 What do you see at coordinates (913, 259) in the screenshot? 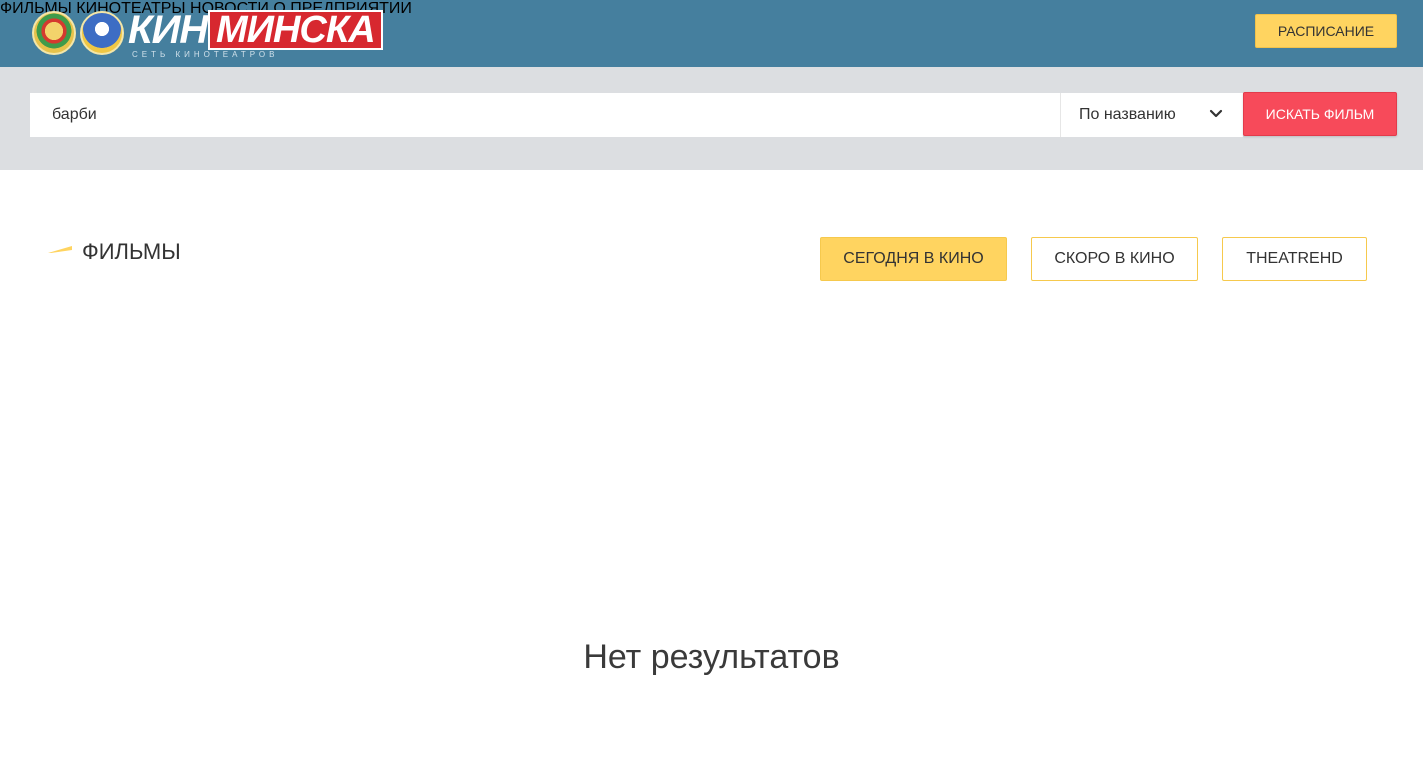
I see `tab-today: СЕГОДНЯ В КИНО` at bounding box center [913, 259].